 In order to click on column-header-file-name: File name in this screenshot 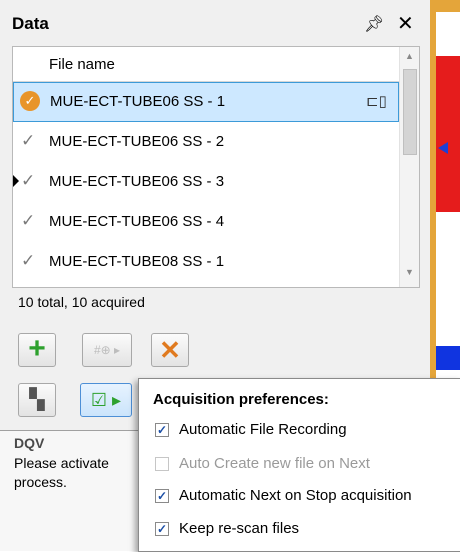, I will do `click(206, 64)`.